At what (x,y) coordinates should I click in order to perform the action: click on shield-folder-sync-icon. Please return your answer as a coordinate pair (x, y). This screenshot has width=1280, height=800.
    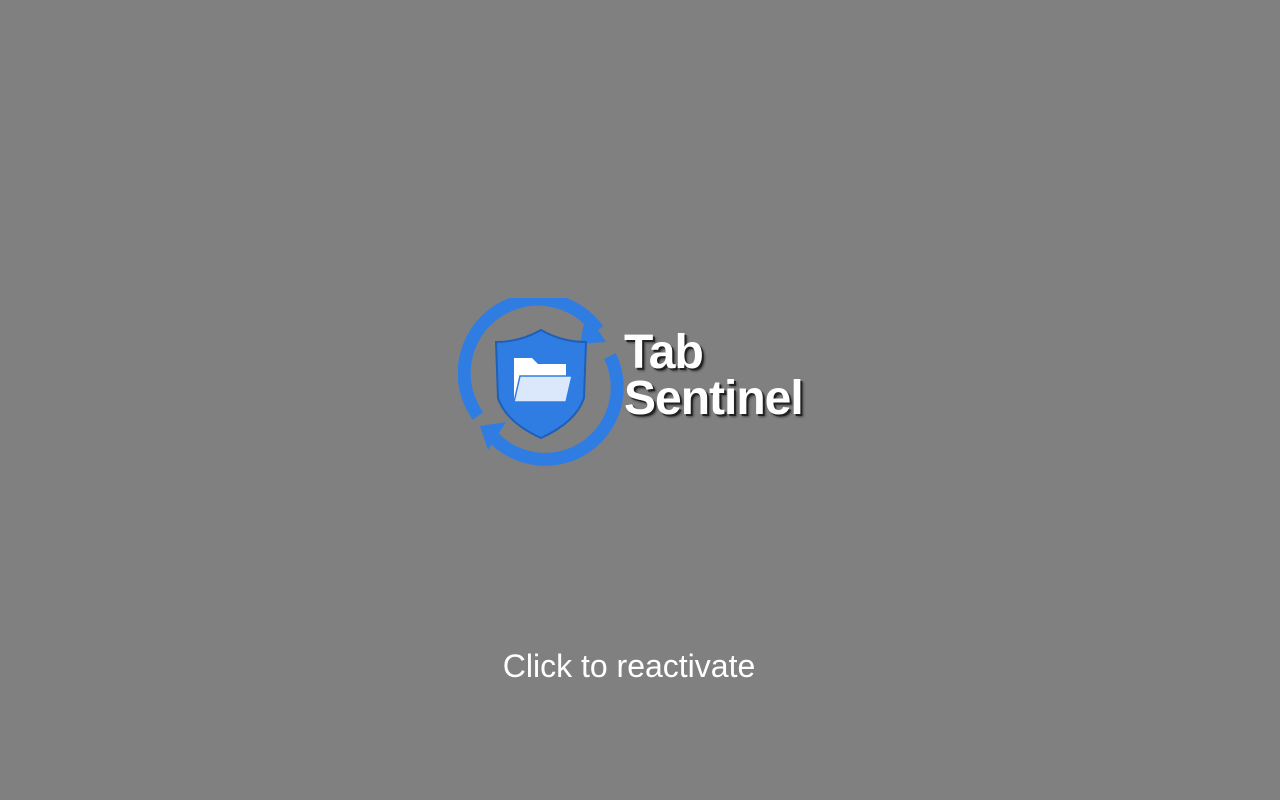
    Looking at the image, I should click on (541, 382).